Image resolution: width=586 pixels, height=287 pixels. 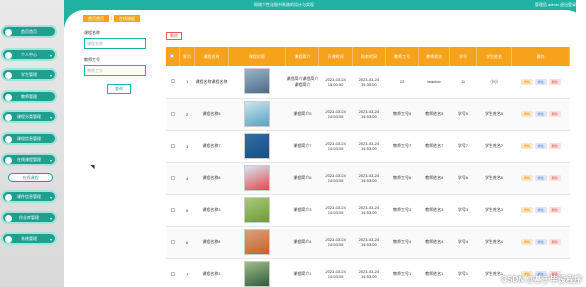 What do you see at coordinates (29, 96) in the screenshot?
I see `sidebar-item-teachers: 教师管理` at bounding box center [29, 96].